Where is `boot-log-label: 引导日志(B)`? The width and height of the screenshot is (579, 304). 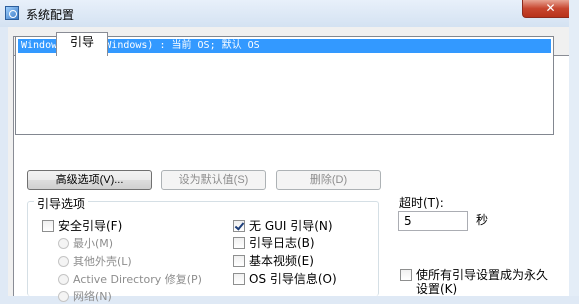
boot-log-label: 引导日志(B) is located at coordinates (282, 243).